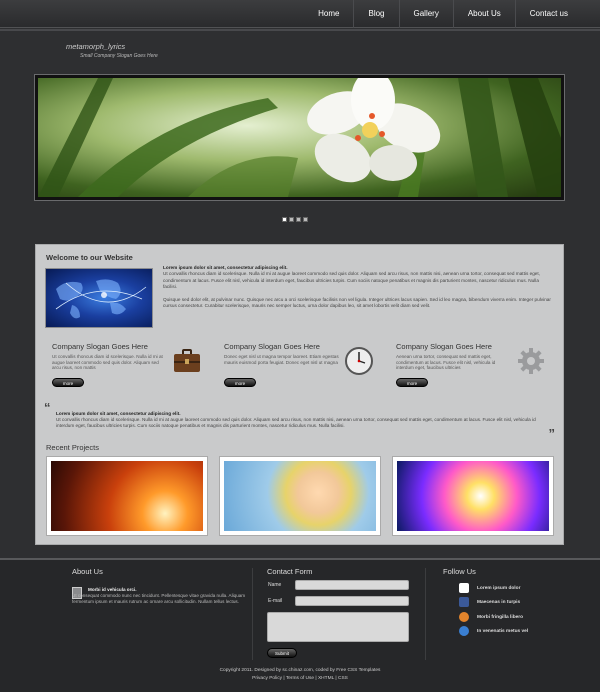 The height and width of the screenshot is (692, 600). Describe the element at coordinates (499, 602) in the screenshot. I see `follow-label: Maecenas in turpis` at that location.